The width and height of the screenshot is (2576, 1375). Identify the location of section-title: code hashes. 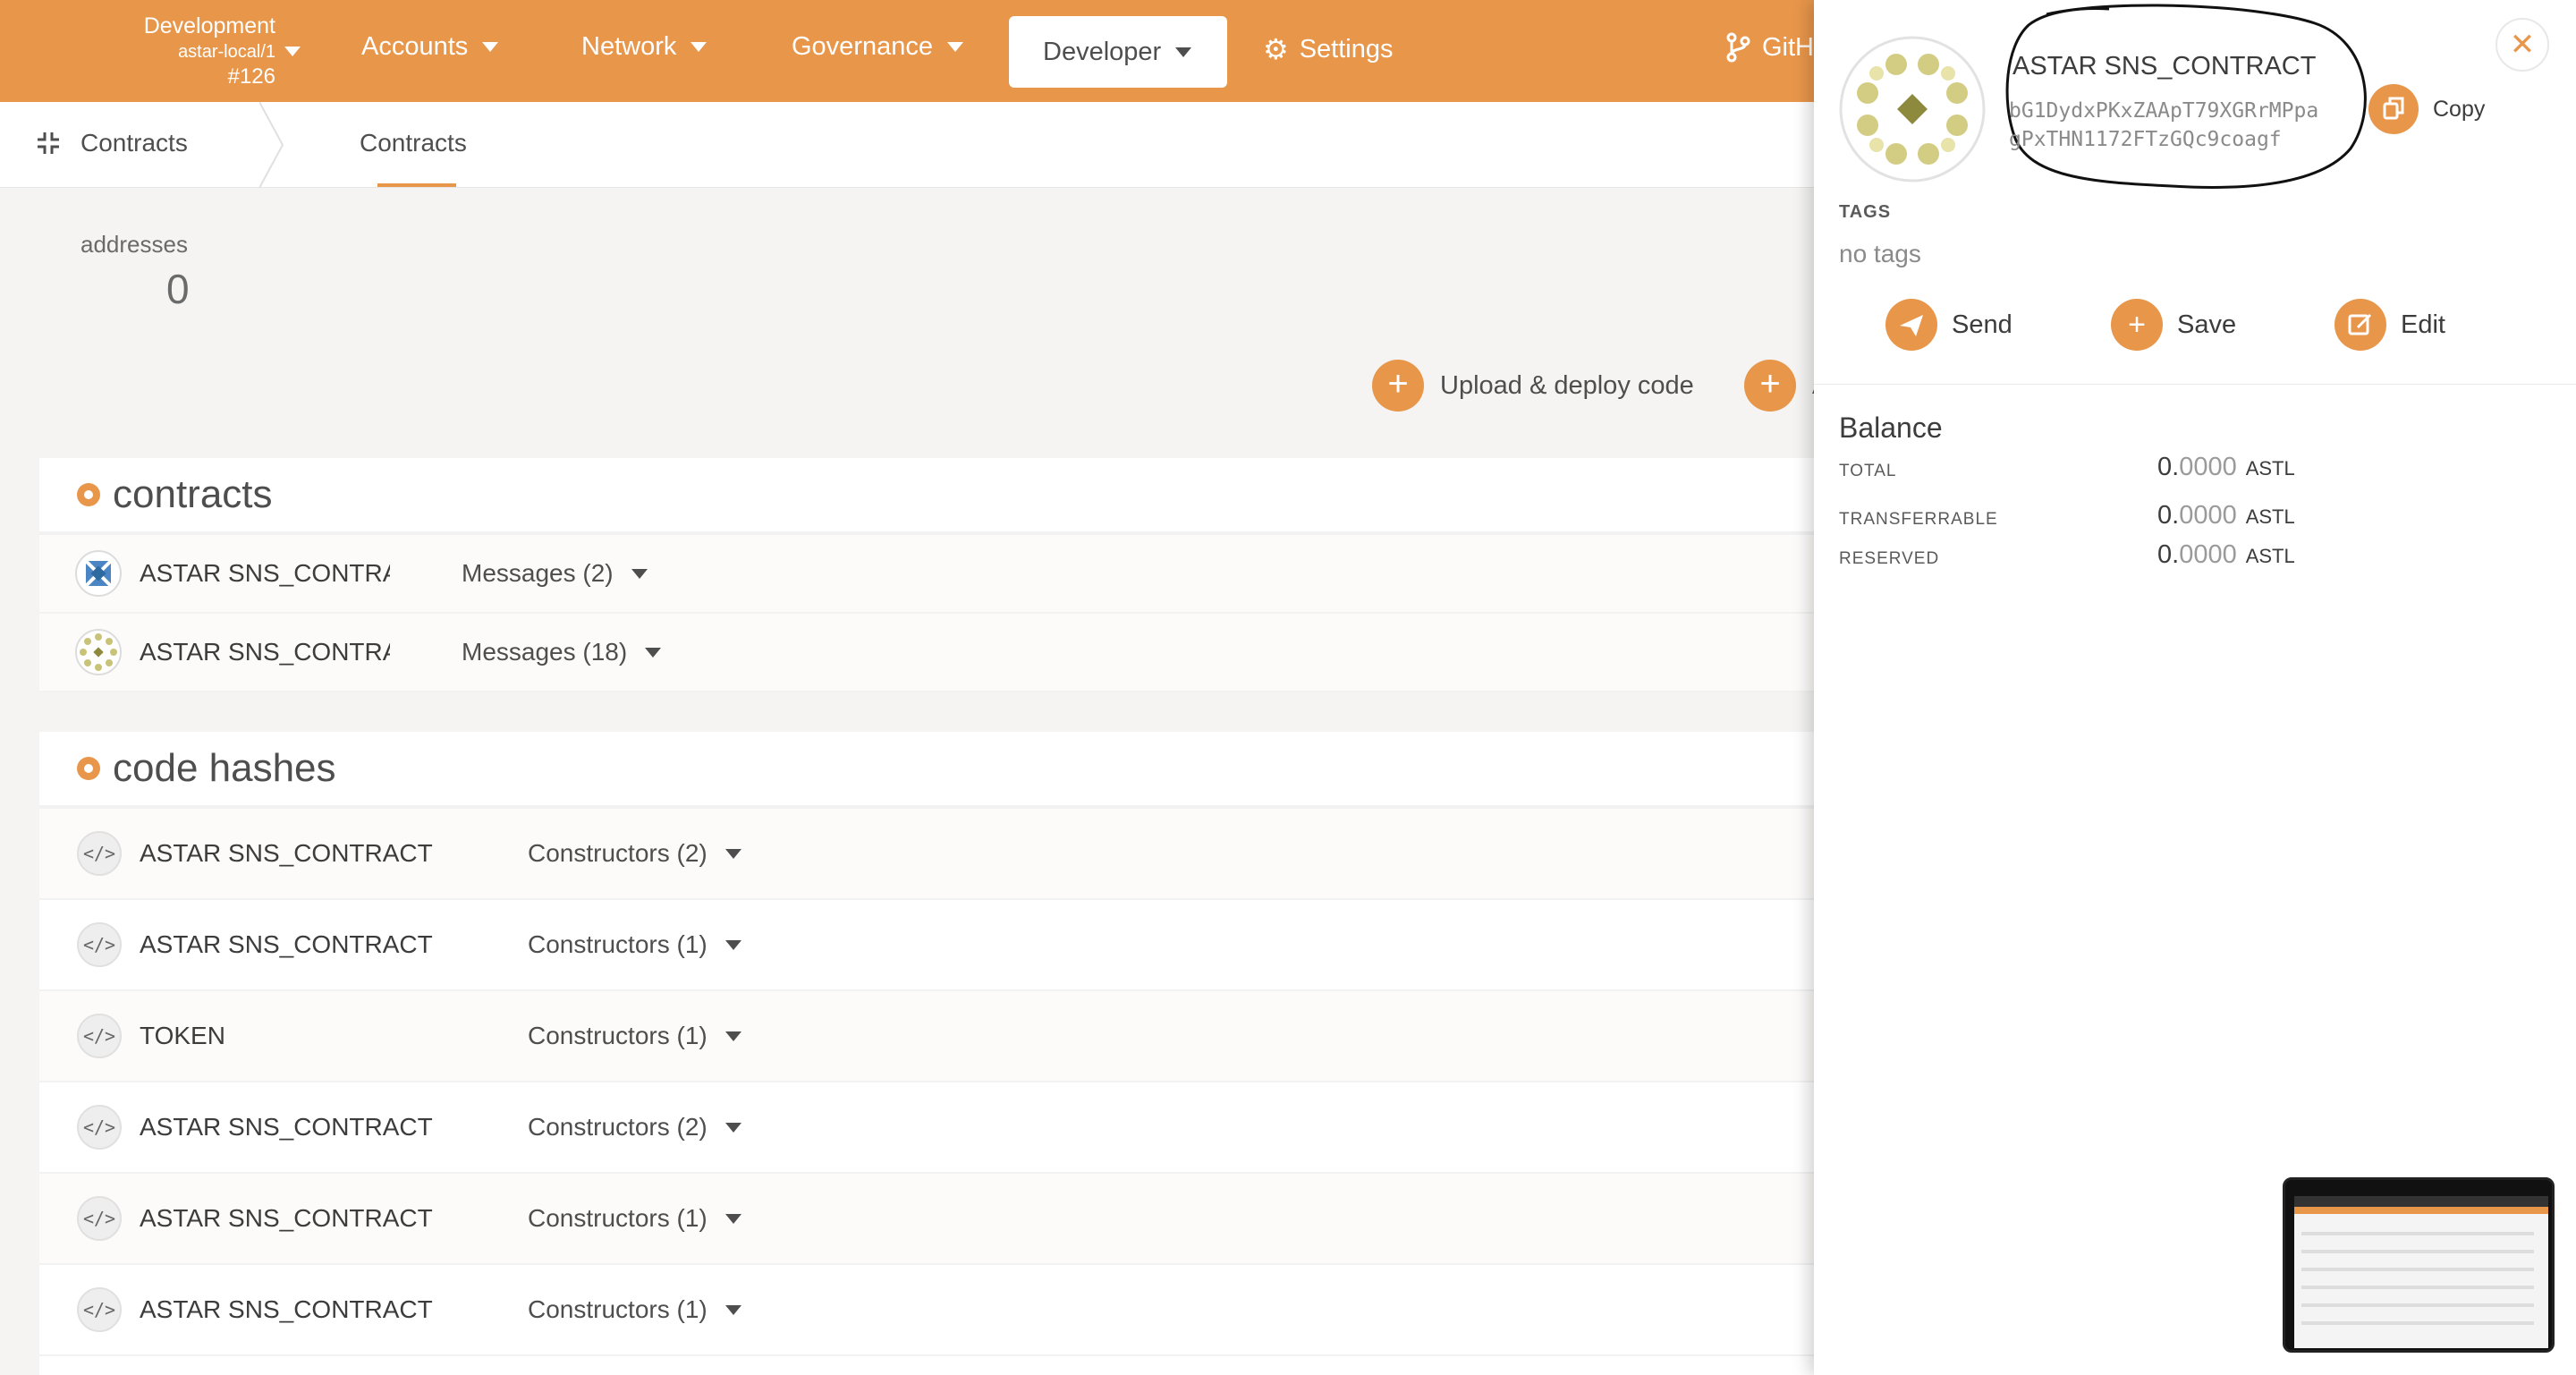
(224, 768).